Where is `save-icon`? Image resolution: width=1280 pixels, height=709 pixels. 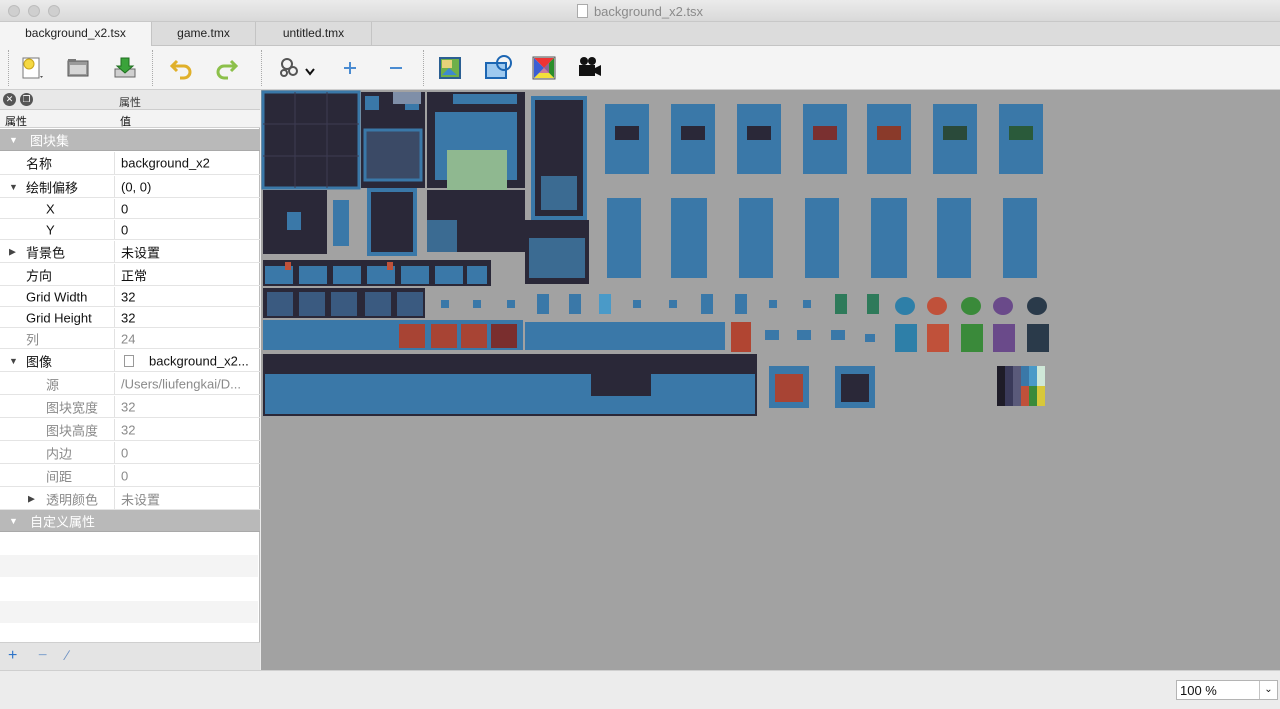
save-icon is located at coordinates (125, 68).